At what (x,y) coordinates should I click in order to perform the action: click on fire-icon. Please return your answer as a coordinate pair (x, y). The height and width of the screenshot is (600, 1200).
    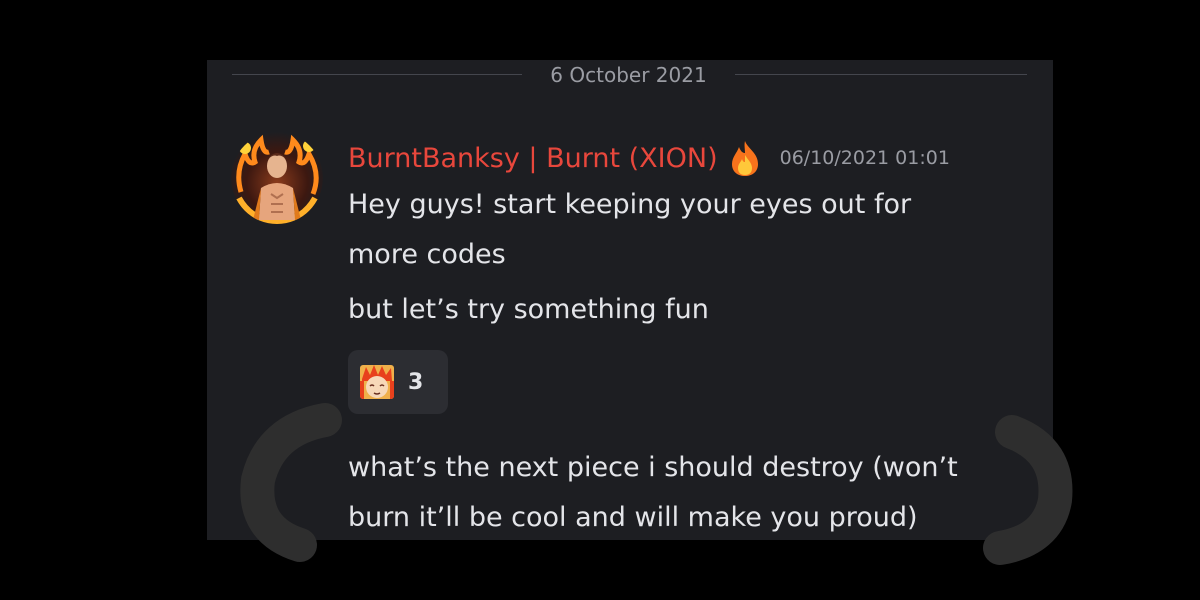
    Looking at the image, I should click on (745, 158).